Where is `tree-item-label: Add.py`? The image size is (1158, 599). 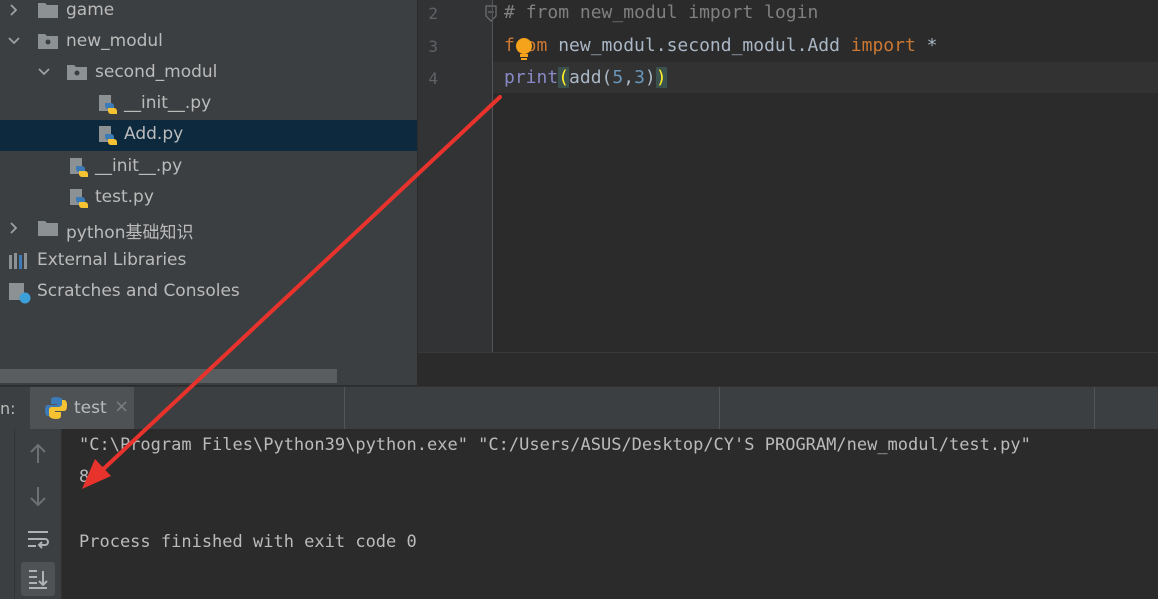 tree-item-label: Add.py is located at coordinates (154, 134).